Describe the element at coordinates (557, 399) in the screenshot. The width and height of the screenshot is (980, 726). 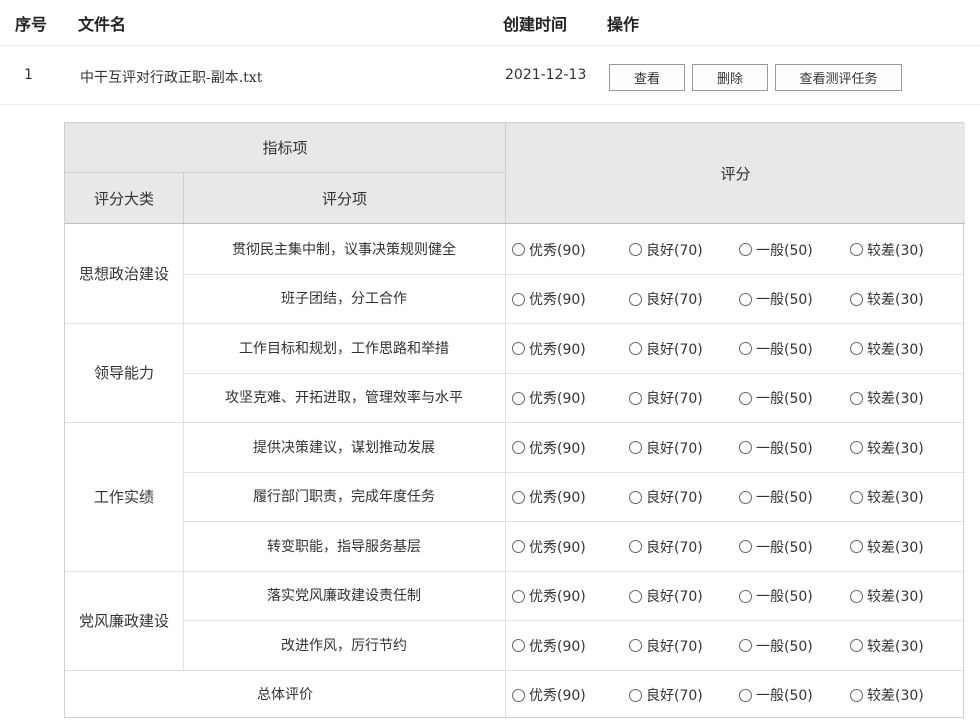
I see `score-option-label: 优秀(90)` at that location.